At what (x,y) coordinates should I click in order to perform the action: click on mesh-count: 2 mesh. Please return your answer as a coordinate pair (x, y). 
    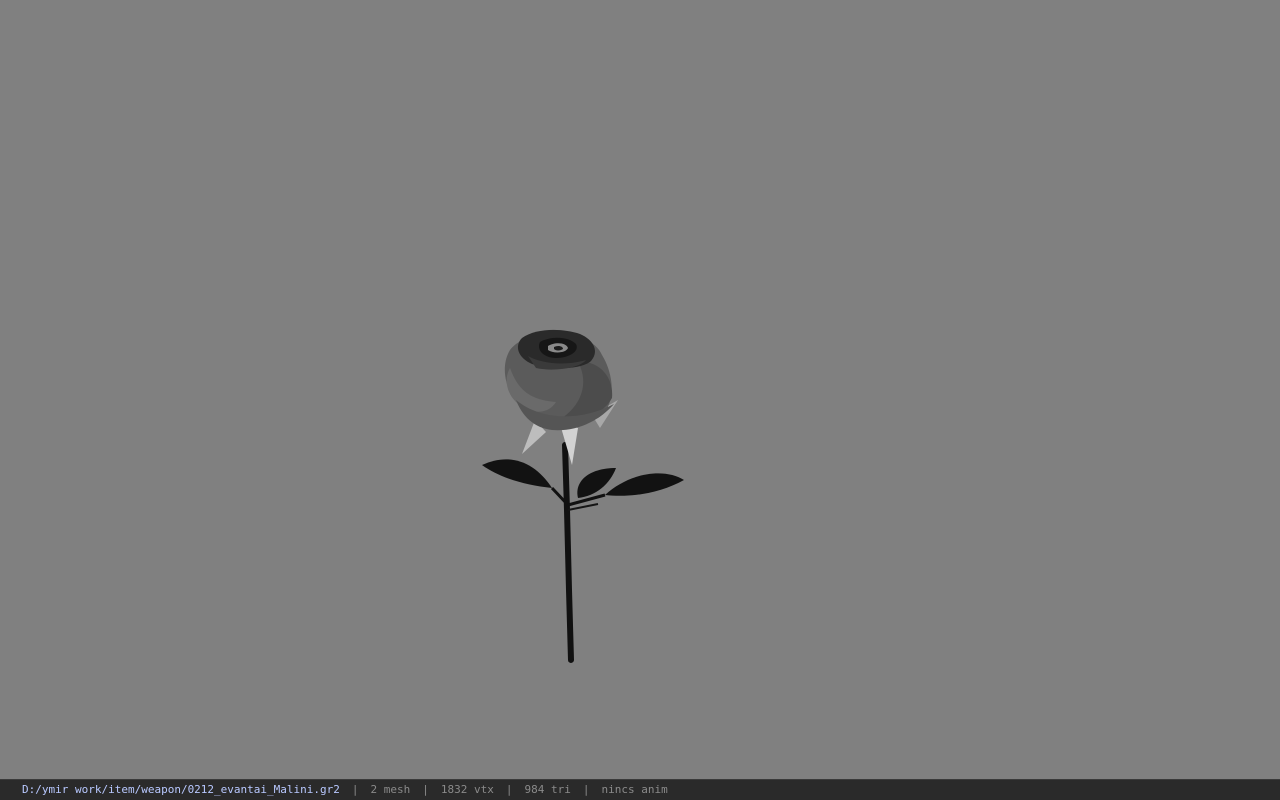
    Looking at the image, I should click on (390, 789).